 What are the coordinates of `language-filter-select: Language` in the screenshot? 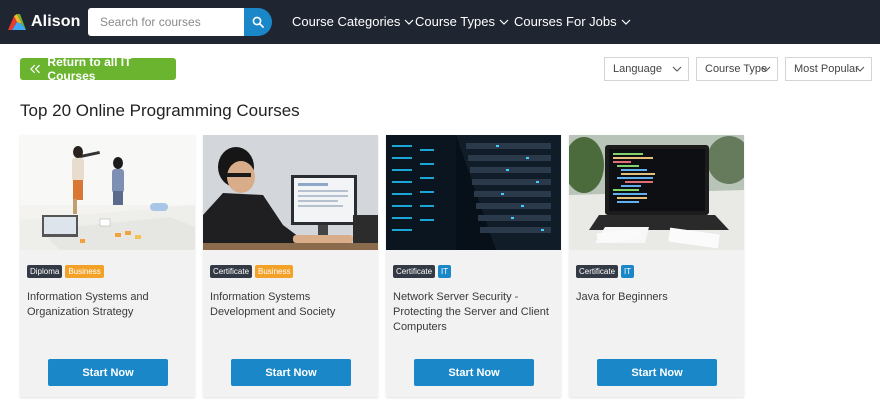 It's located at (646, 69).